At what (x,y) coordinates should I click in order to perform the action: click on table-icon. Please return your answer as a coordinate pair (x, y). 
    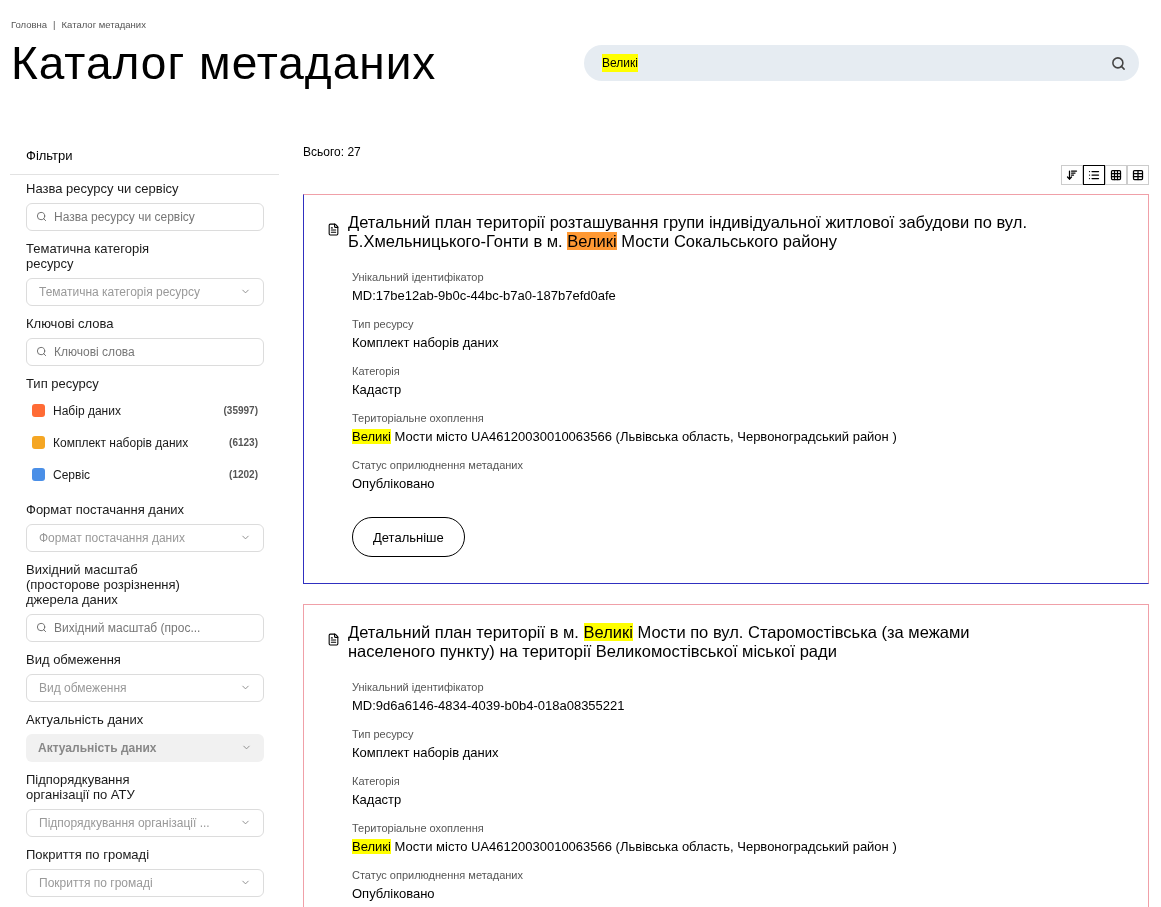
    Looking at the image, I should click on (1138, 175).